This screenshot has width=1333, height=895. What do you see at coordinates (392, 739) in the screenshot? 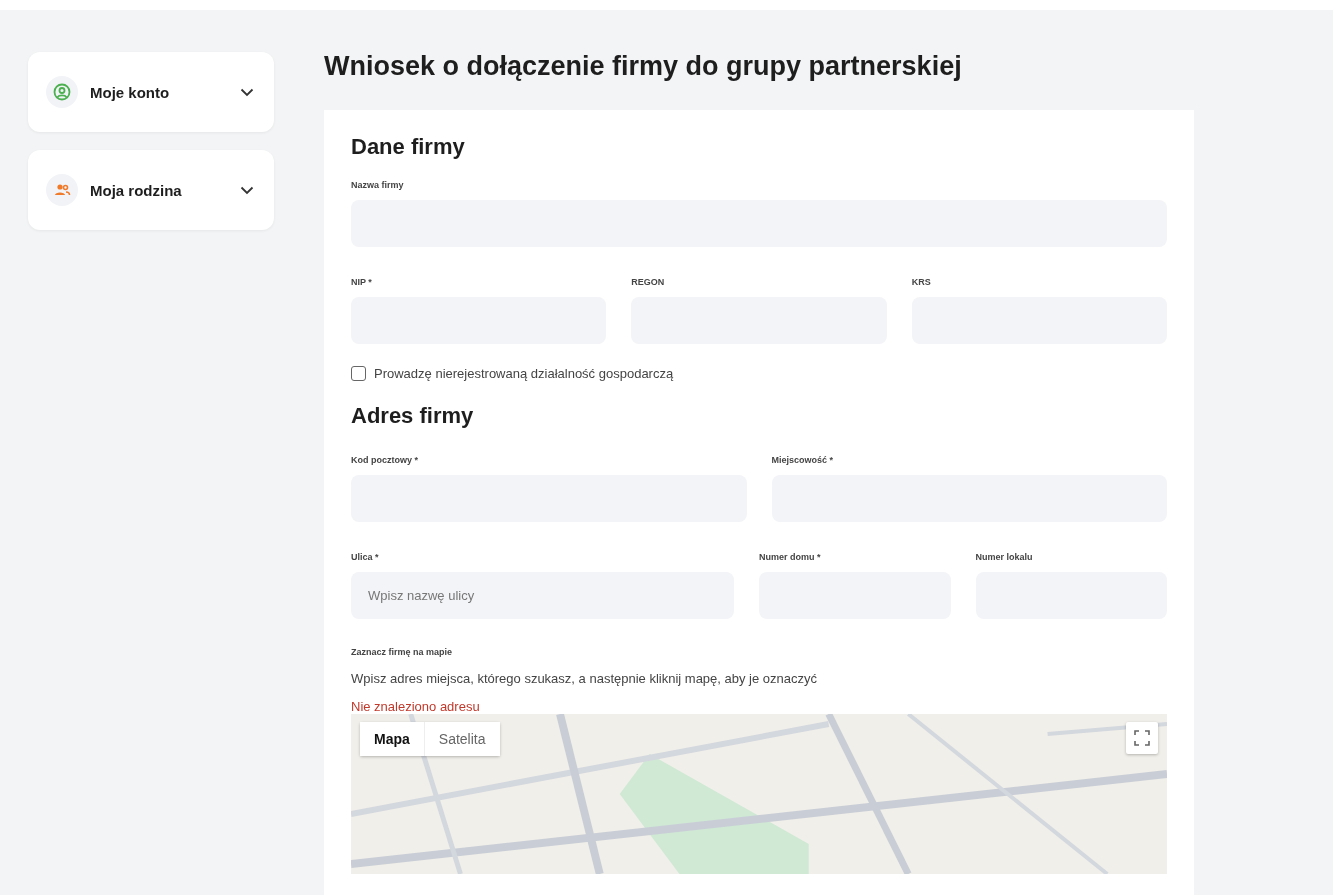
I see `map-type-tab: Mapa` at bounding box center [392, 739].